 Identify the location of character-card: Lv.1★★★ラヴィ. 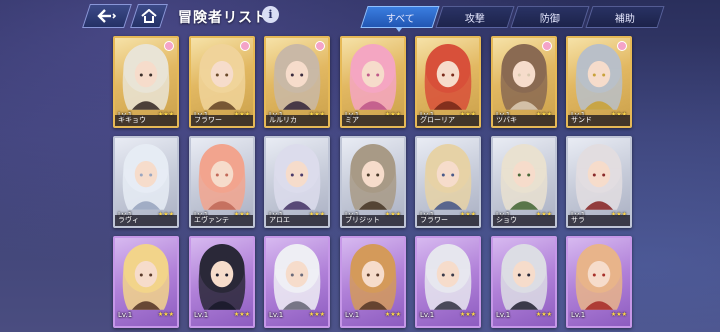
(146, 182).